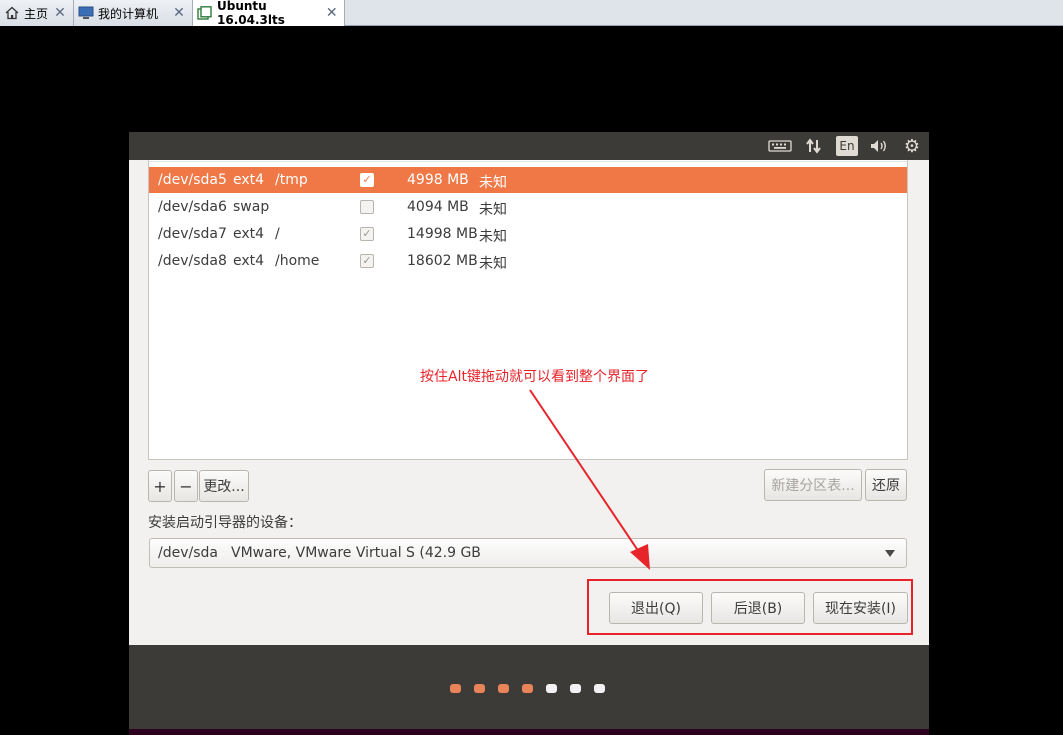 The height and width of the screenshot is (735, 1063). What do you see at coordinates (356, 553) in the screenshot?
I see `bootloader-description: VMware, VMware Virtual S (42.9 GB` at bounding box center [356, 553].